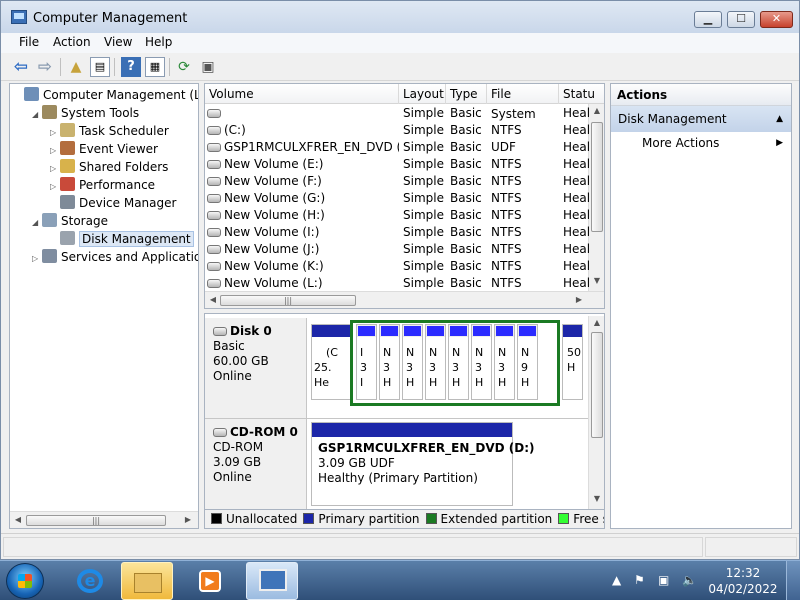  I want to click on volume-cell: New Volume (G:), so click(303, 198).